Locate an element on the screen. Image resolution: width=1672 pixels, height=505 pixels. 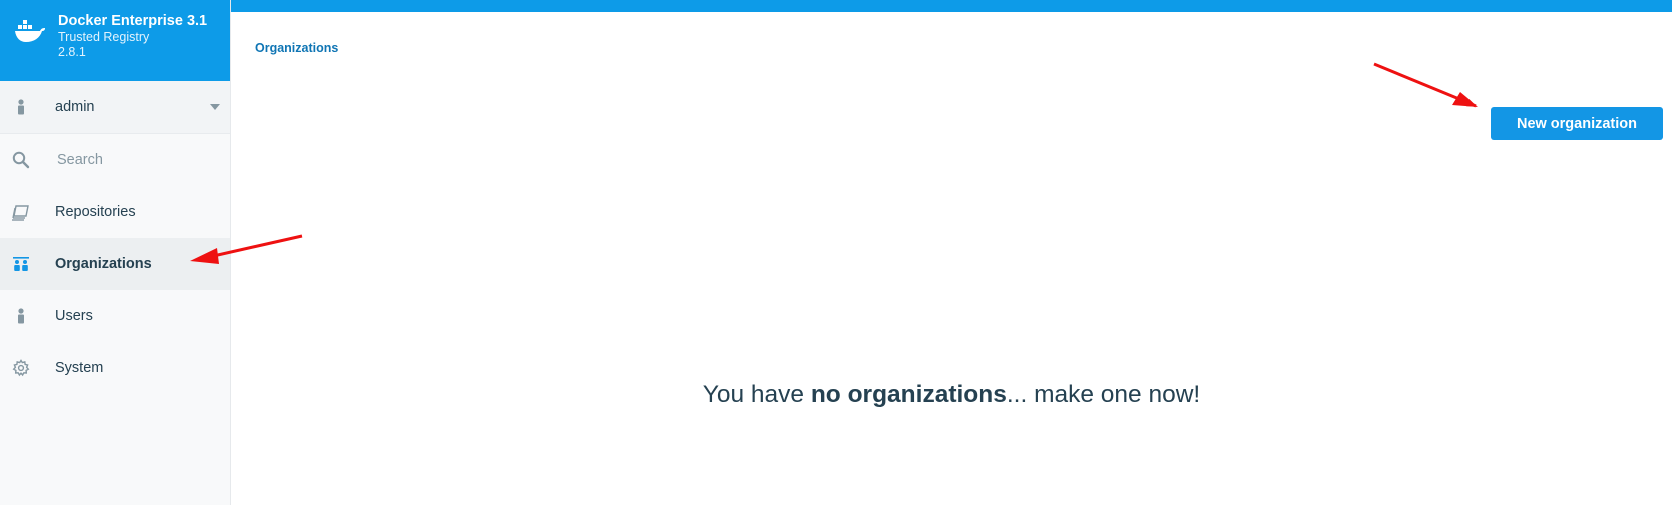
chevron-down-icon is located at coordinates (215, 107).